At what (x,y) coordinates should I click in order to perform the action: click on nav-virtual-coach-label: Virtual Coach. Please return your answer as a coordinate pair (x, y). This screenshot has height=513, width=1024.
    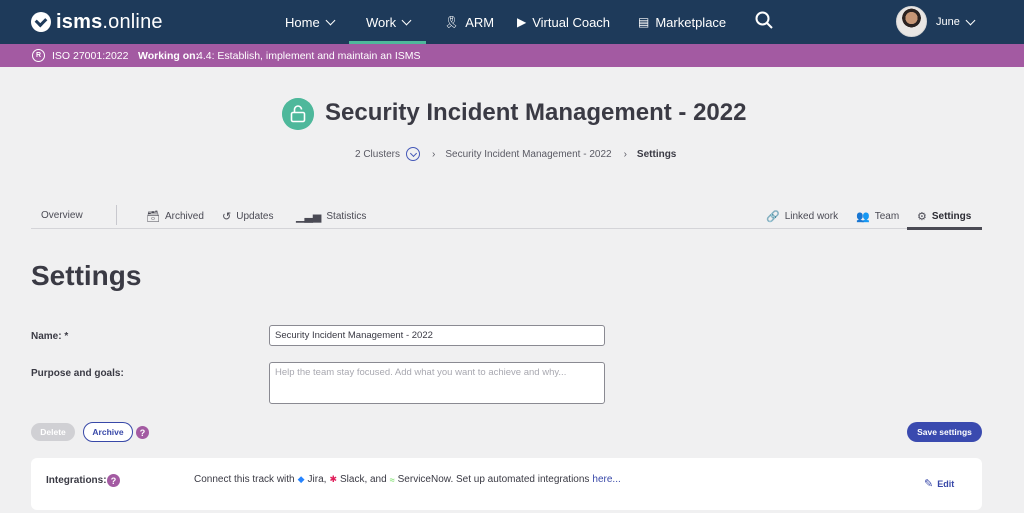
    Looking at the image, I should click on (571, 22).